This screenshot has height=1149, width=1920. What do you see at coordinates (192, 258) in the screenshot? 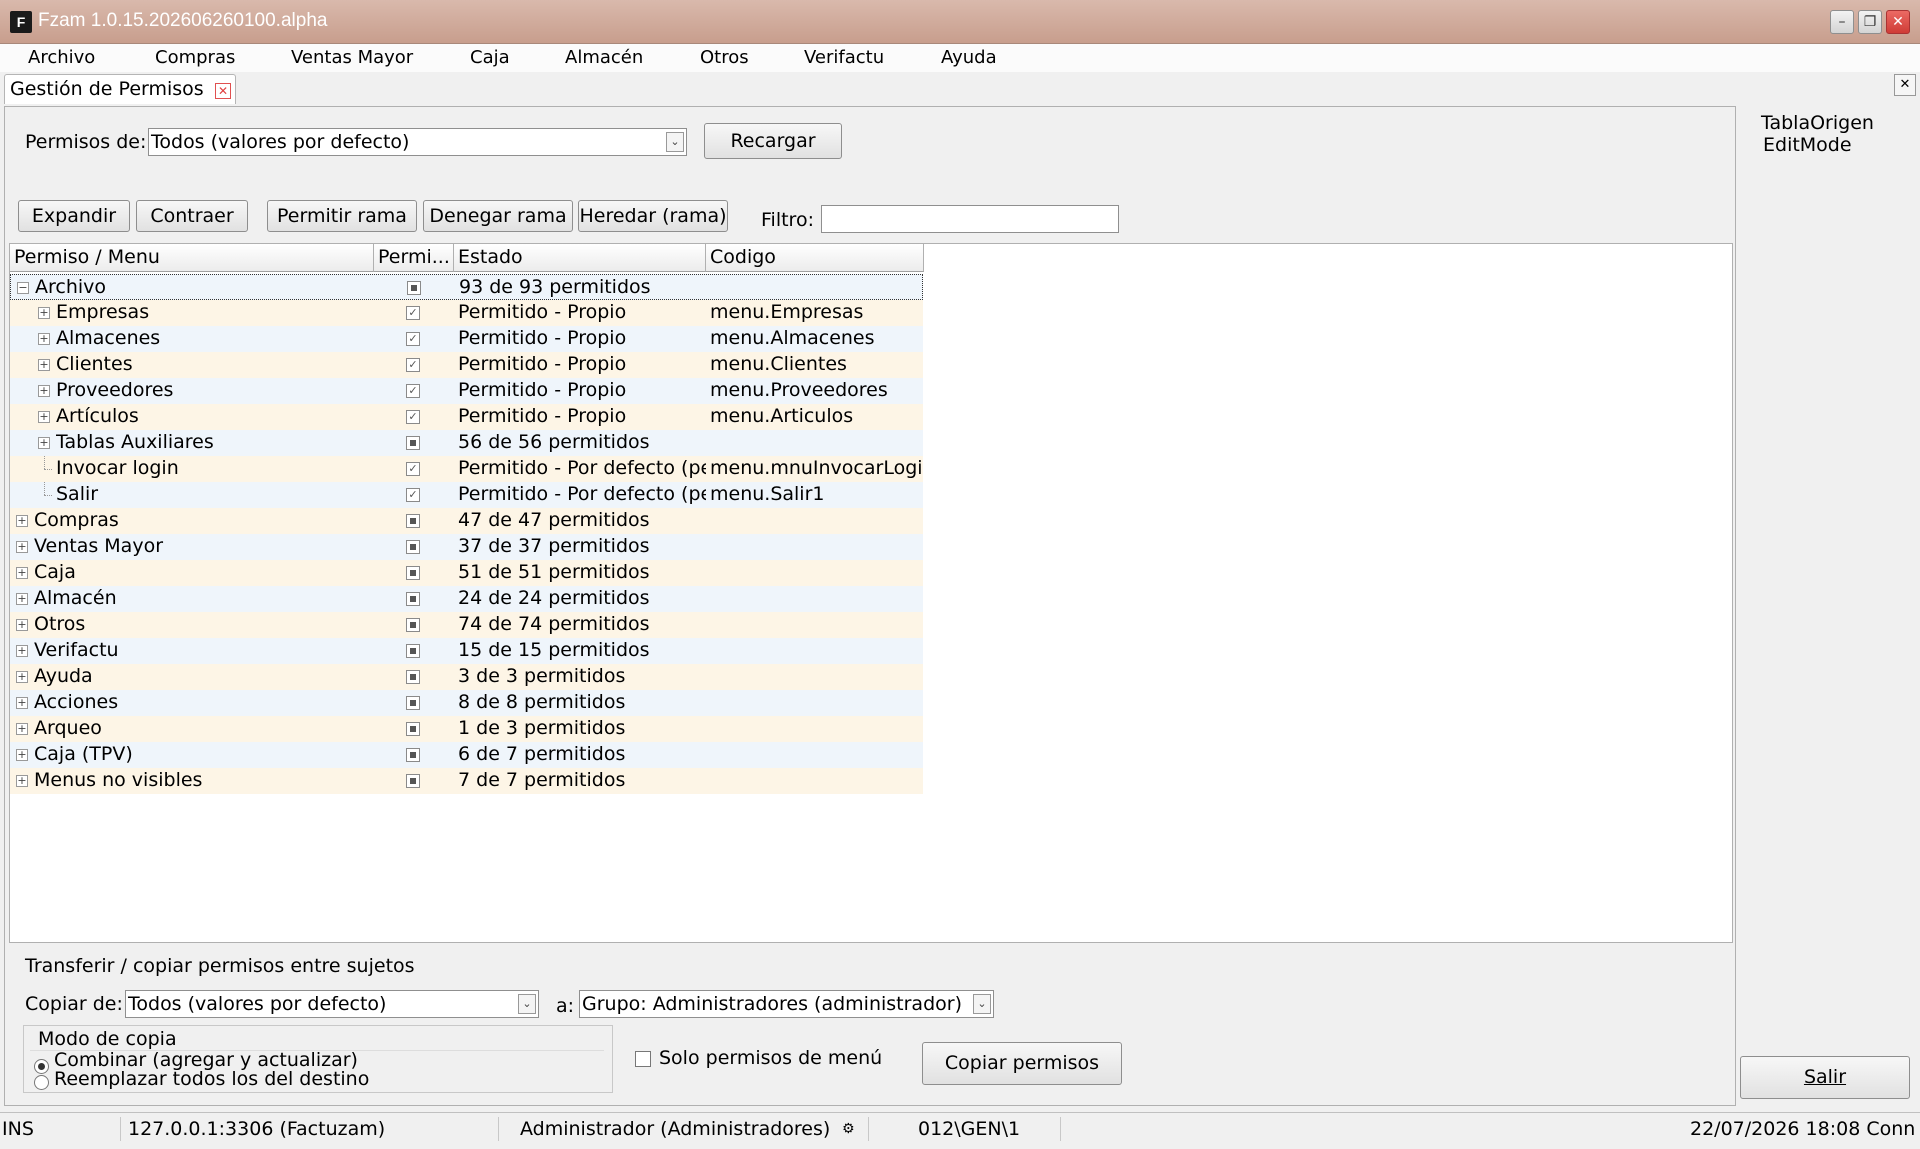
I see `column-header-permiso: Permiso / Menu` at bounding box center [192, 258].